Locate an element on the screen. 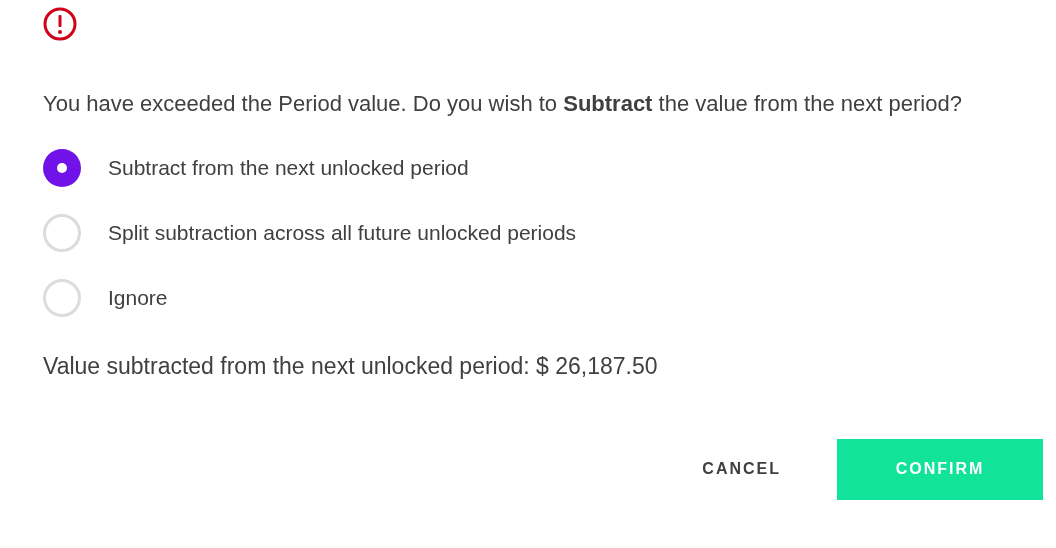 The height and width of the screenshot is (548, 1056). option-label: Split subtraction across all future unlocked periods is located at coordinates (342, 233).